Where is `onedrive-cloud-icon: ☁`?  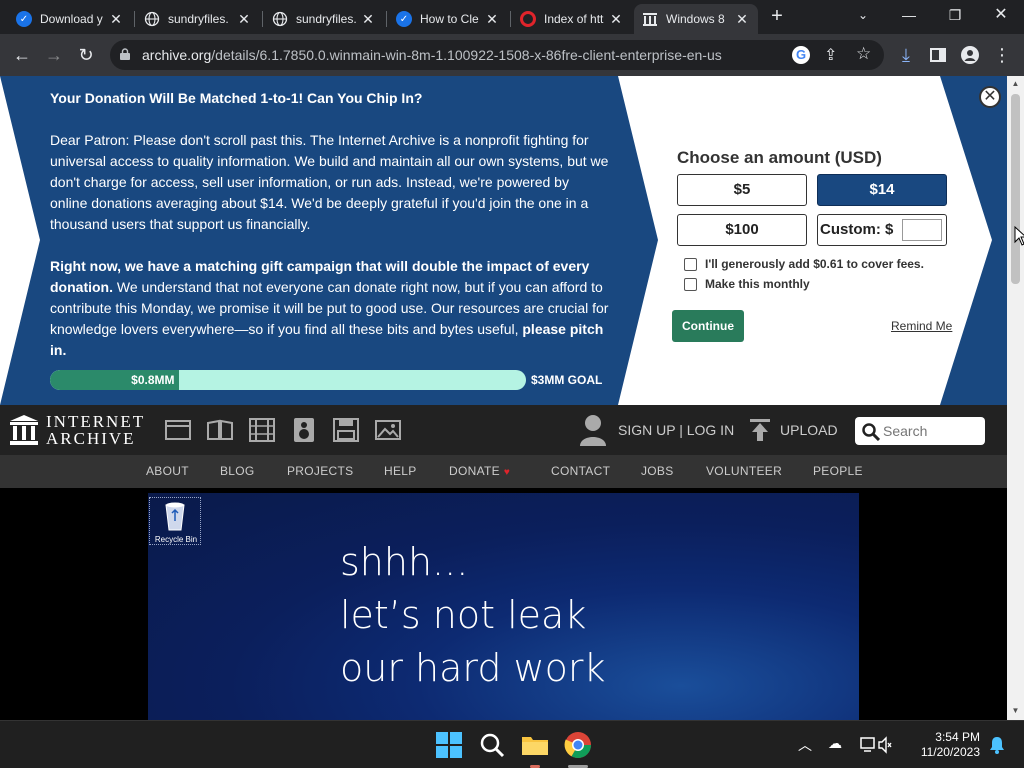 onedrive-cloud-icon: ☁ is located at coordinates (835, 743).